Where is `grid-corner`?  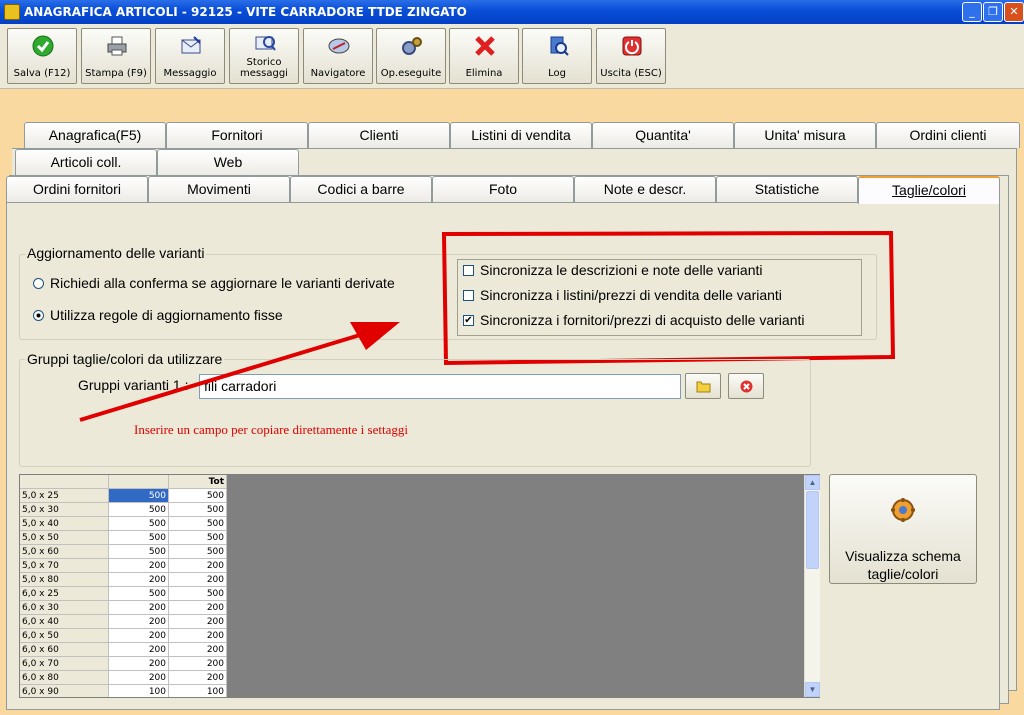
grid-corner is located at coordinates (64, 482).